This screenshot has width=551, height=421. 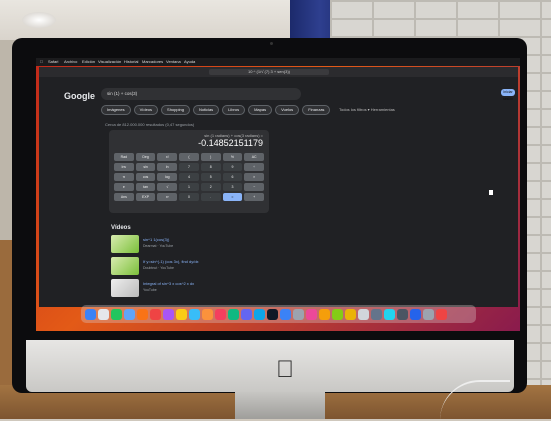 What do you see at coordinates (230, 143) in the screenshot?
I see `calculator-result: -0.14852151179` at bounding box center [230, 143].